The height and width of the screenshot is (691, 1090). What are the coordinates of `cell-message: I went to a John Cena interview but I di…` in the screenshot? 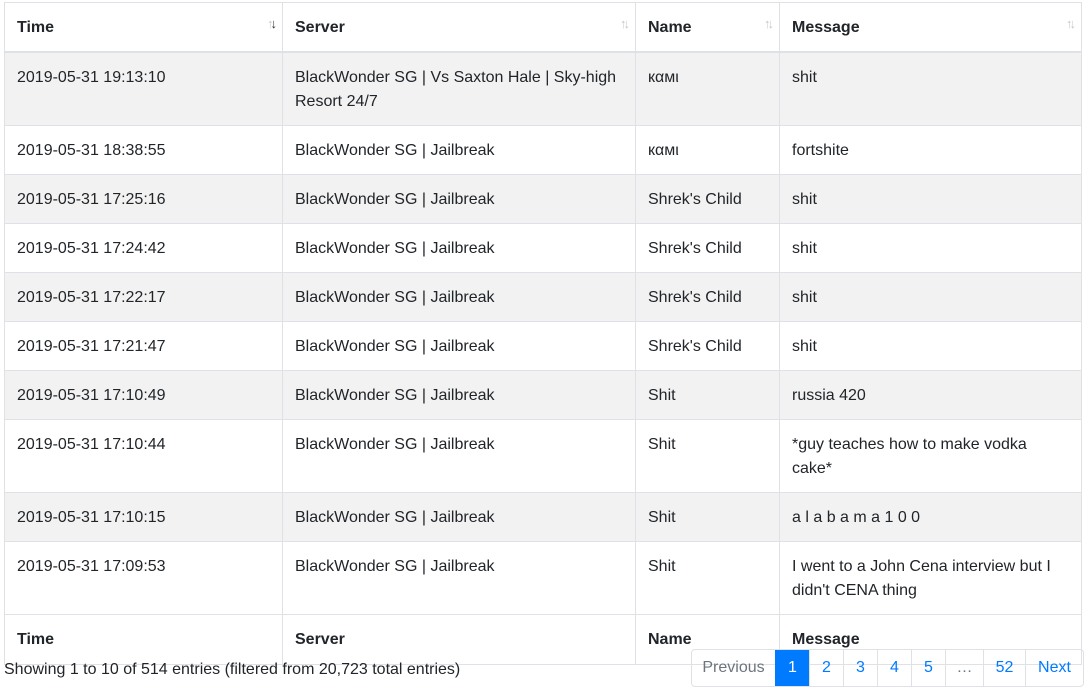 It's located at (930, 578).